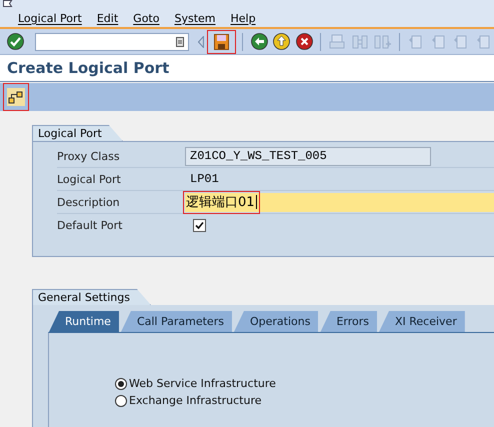 This screenshot has width=494, height=427. What do you see at coordinates (90, 225) in the screenshot?
I see `field-label: Default Port` at bounding box center [90, 225].